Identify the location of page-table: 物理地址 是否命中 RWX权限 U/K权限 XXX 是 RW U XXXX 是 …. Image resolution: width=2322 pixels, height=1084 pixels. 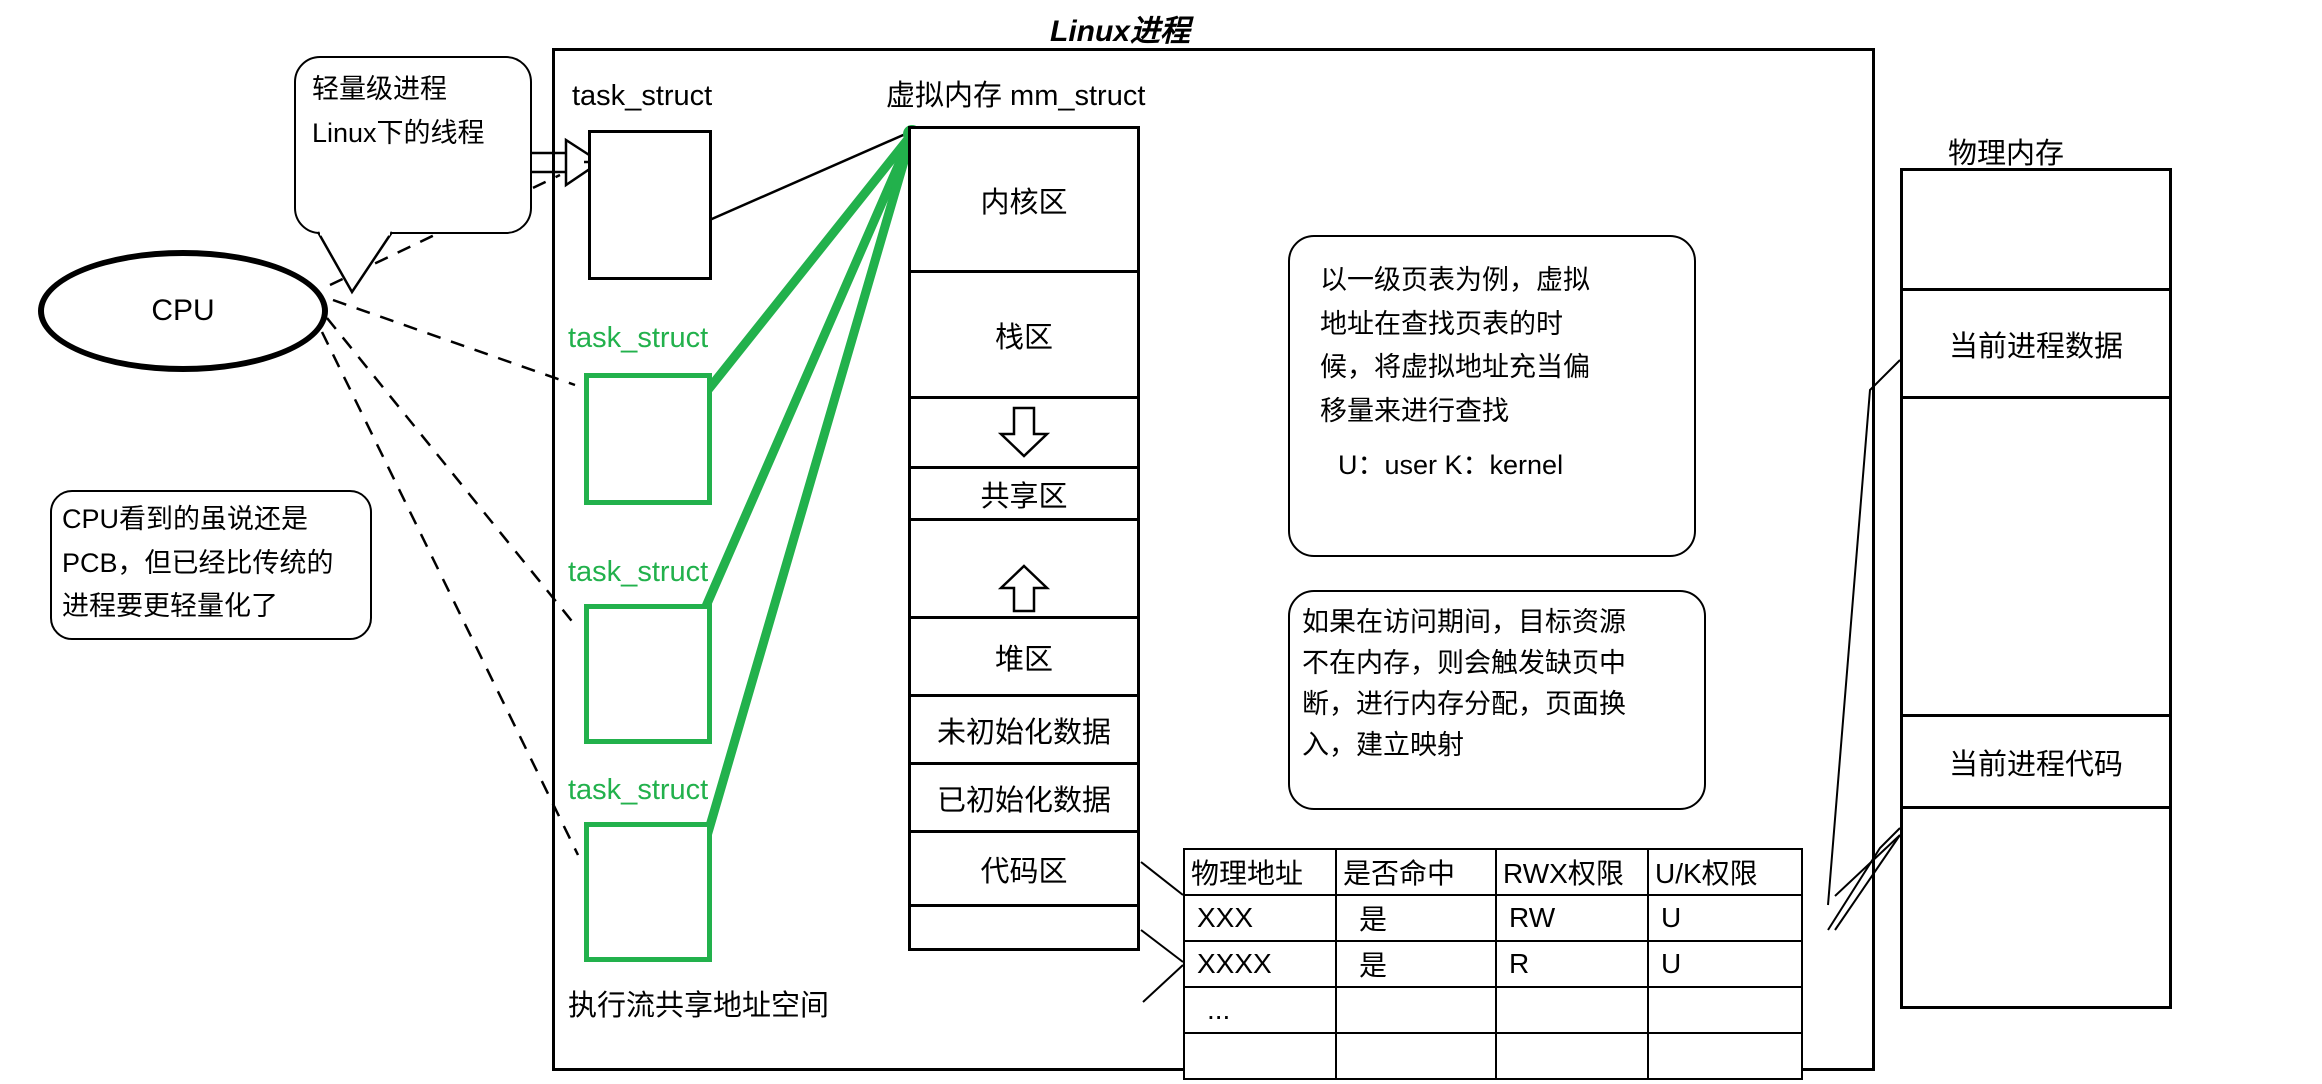
(1493, 964).